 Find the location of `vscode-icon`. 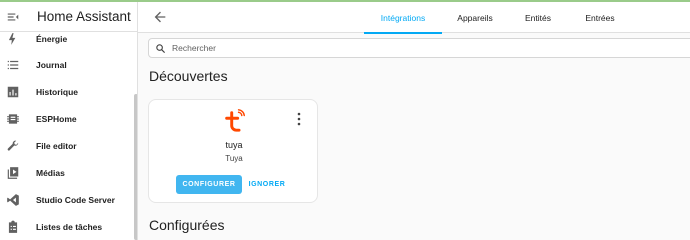

vscode-icon is located at coordinates (13, 200).